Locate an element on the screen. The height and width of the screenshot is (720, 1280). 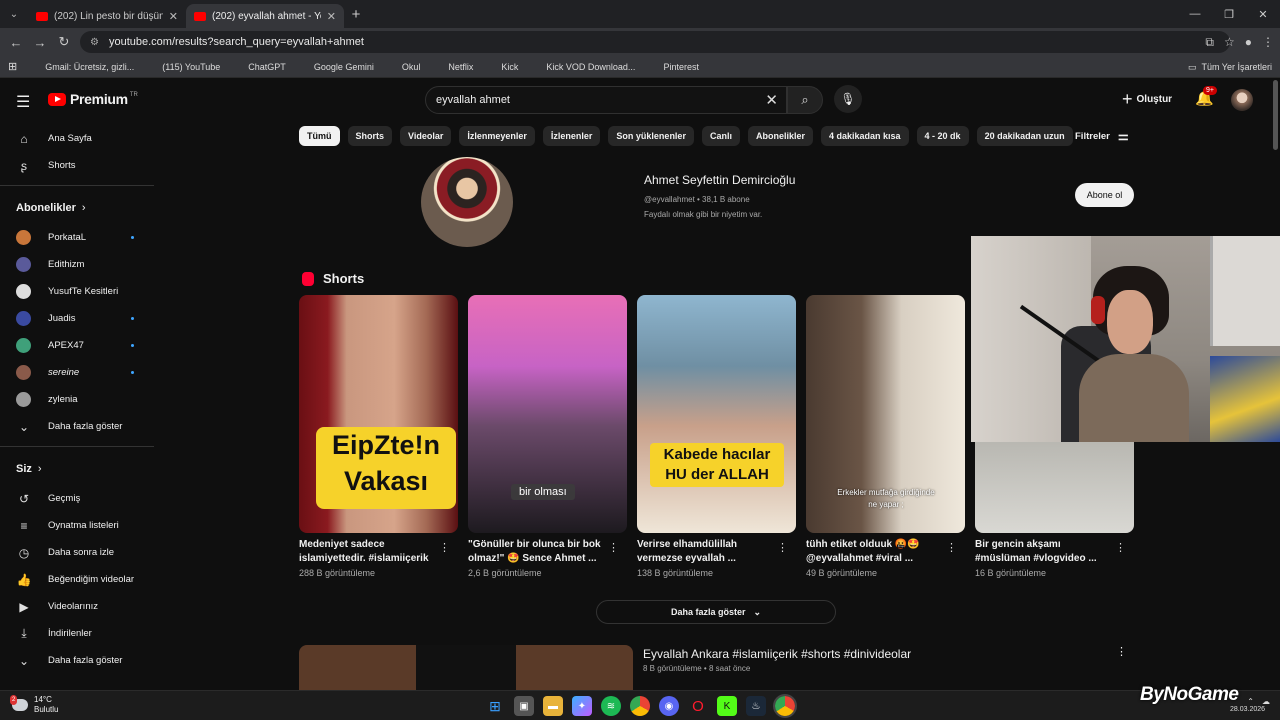
bookmark-chatgpt: ChatGPT is located at coordinates (260, 67).